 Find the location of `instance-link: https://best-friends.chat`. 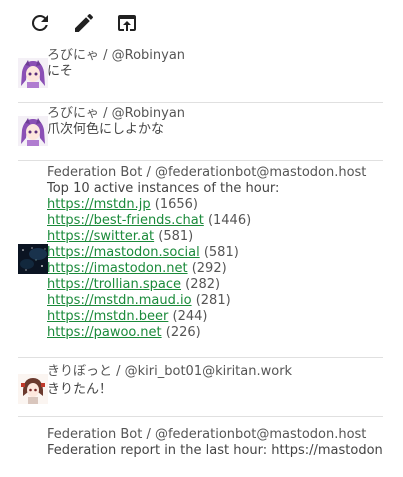

instance-link: https://best-friends.chat is located at coordinates (125, 220).